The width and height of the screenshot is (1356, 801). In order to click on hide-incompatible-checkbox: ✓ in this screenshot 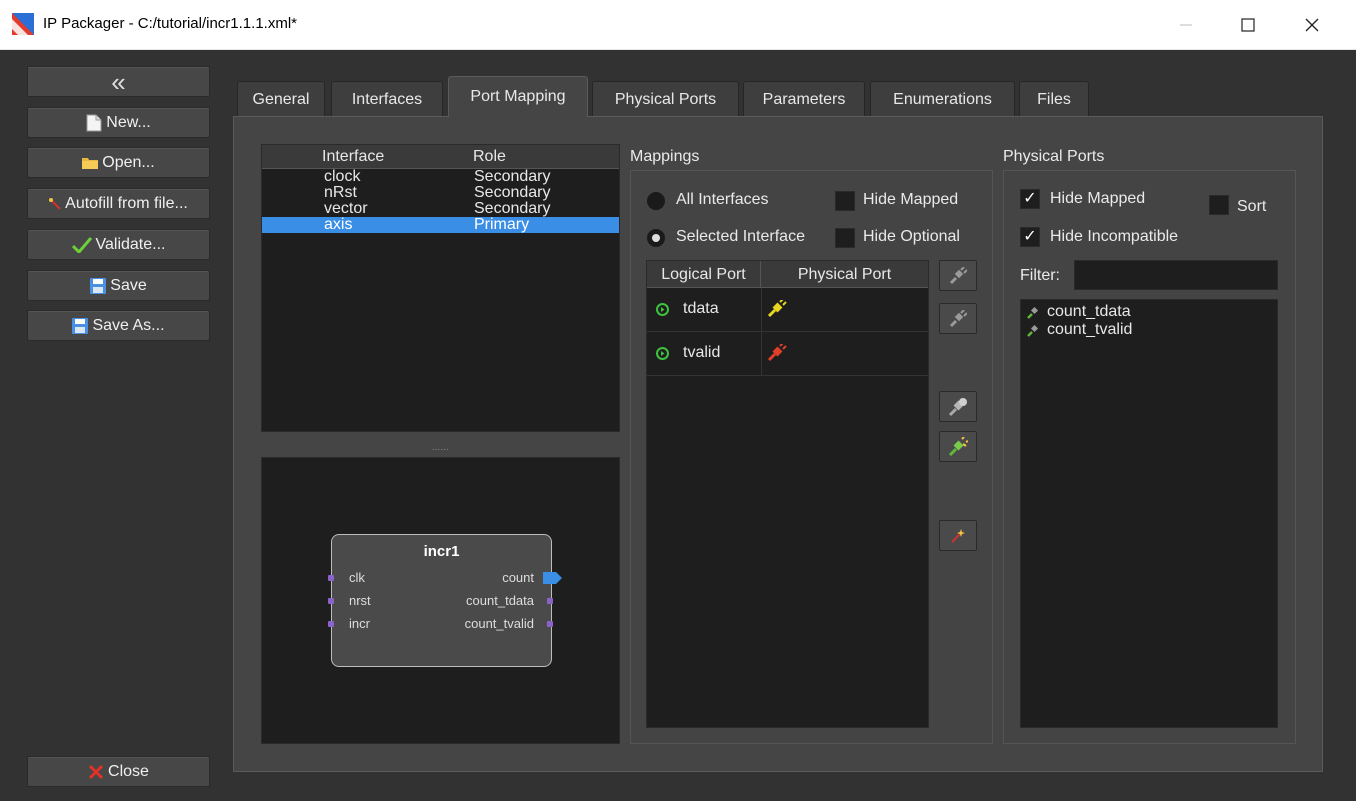, I will do `click(1030, 237)`.